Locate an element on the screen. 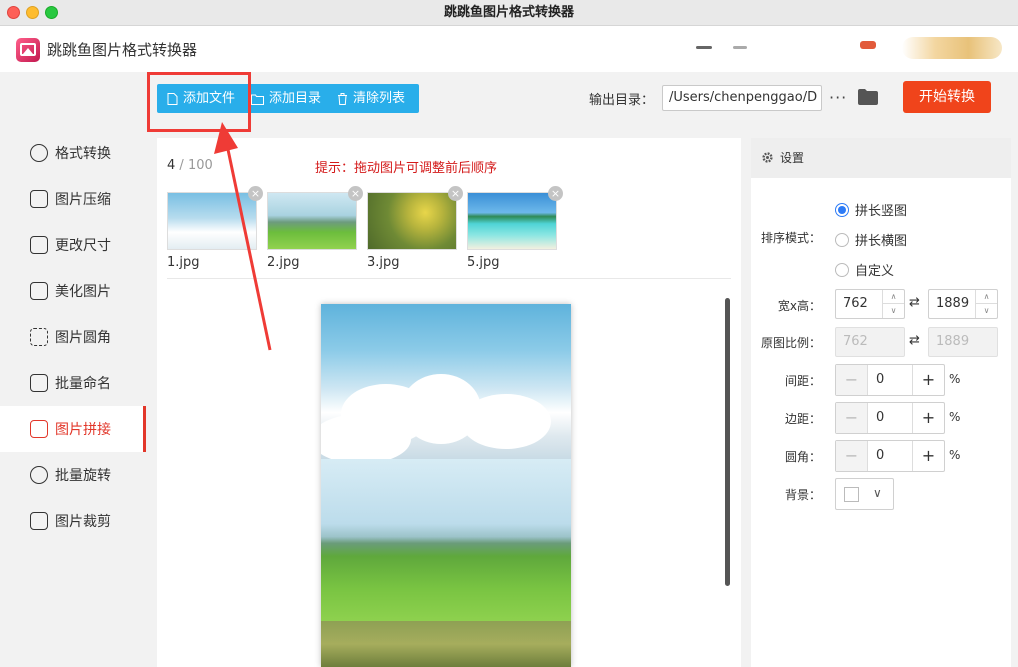  clear-list-label: 清除列表 is located at coordinates (379, 98).